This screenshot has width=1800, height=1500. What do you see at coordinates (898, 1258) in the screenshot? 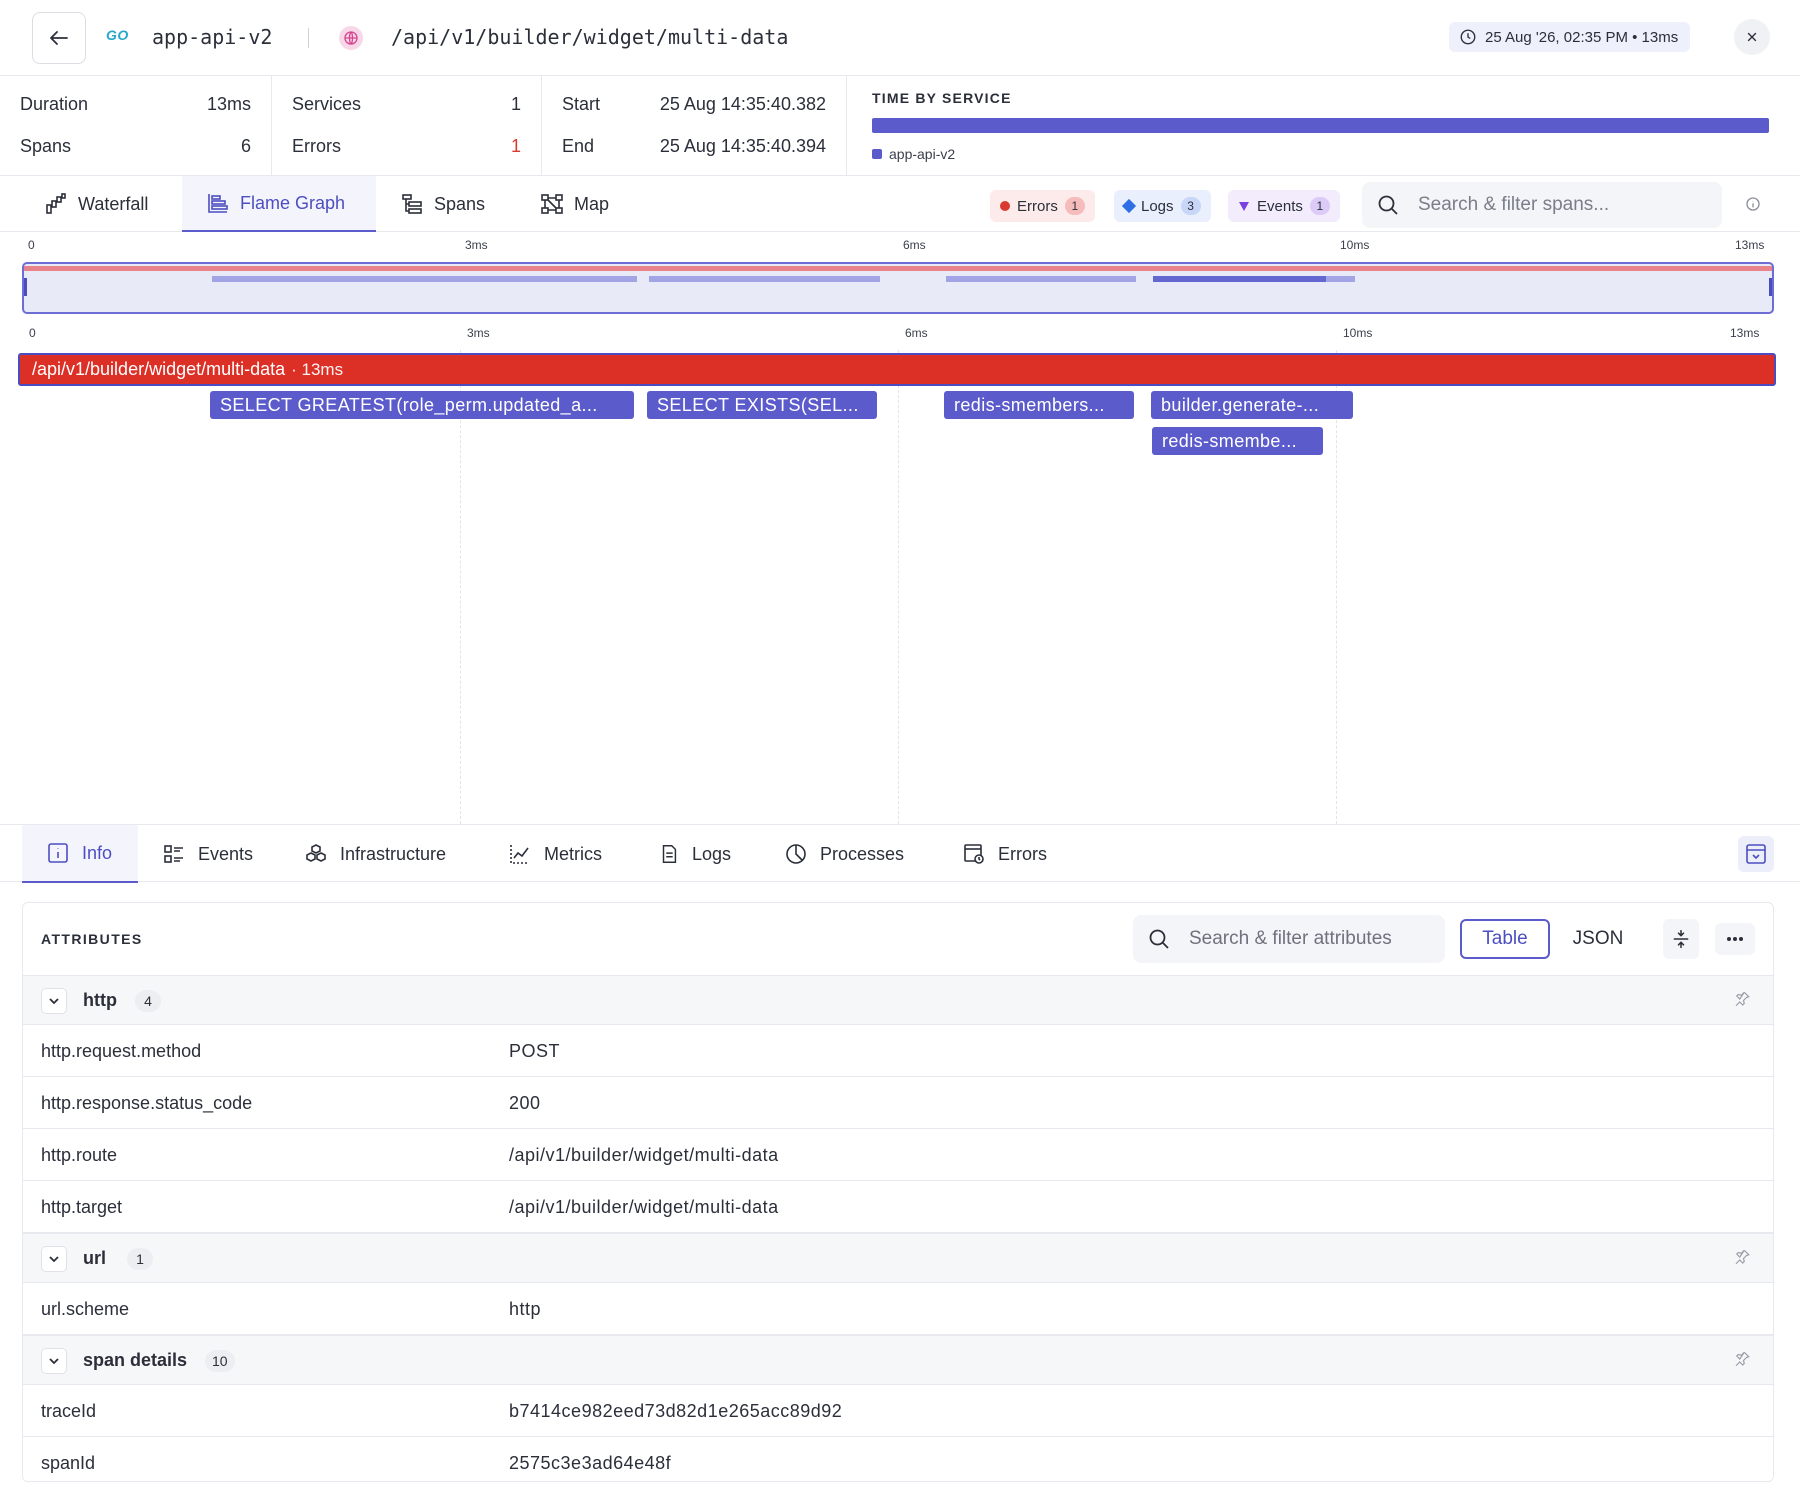
I see `attribute-group-url: url 1` at bounding box center [898, 1258].